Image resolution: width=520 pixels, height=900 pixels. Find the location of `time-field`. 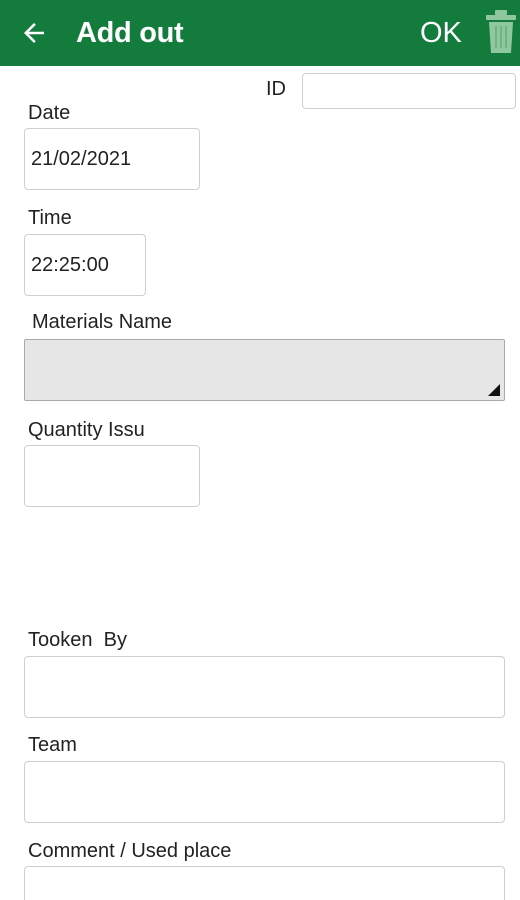

time-field is located at coordinates (85, 265).